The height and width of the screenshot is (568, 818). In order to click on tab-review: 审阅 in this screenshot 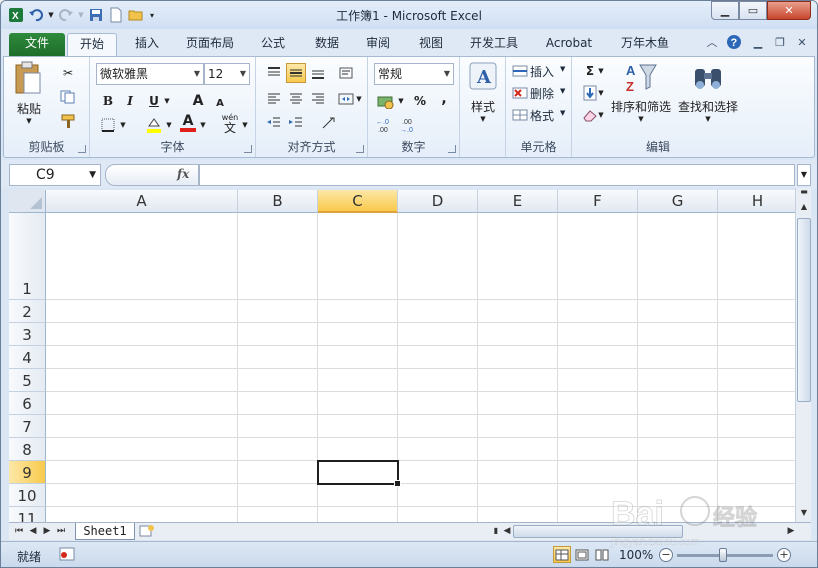, I will do `click(378, 44)`.